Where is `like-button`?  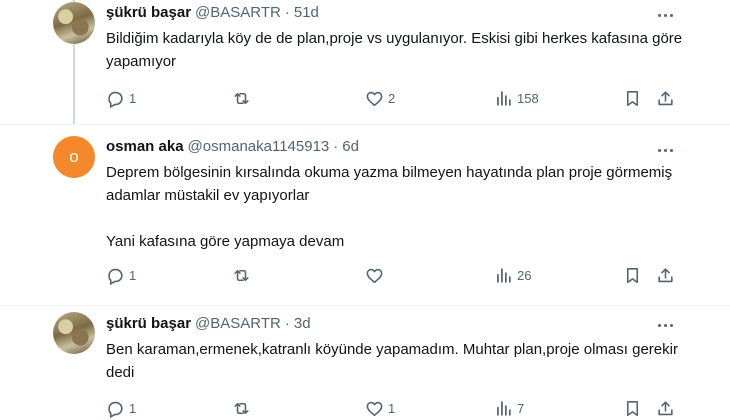
like-button is located at coordinates (376, 275).